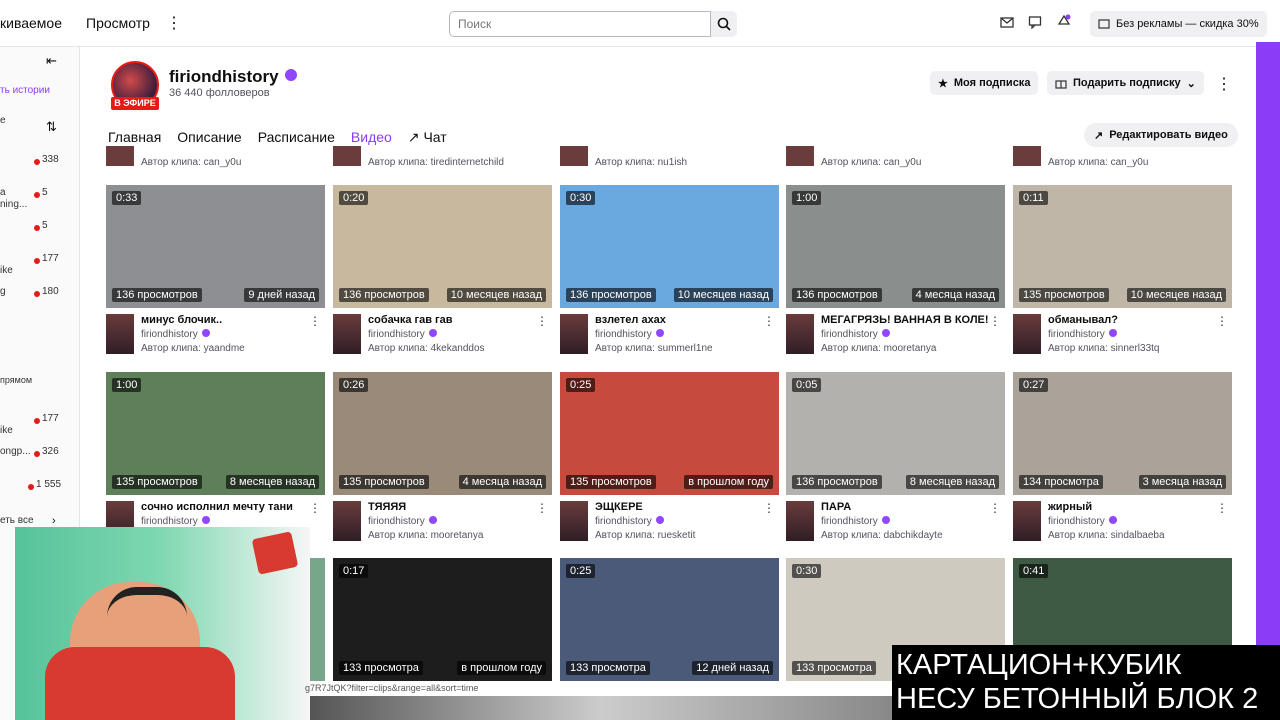 Image resolution: width=1280 pixels, height=720 pixels. Describe the element at coordinates (669, 160) in the screenshot. I see `clip-meta-partial: Автор клипа: nu1ish` at that location.